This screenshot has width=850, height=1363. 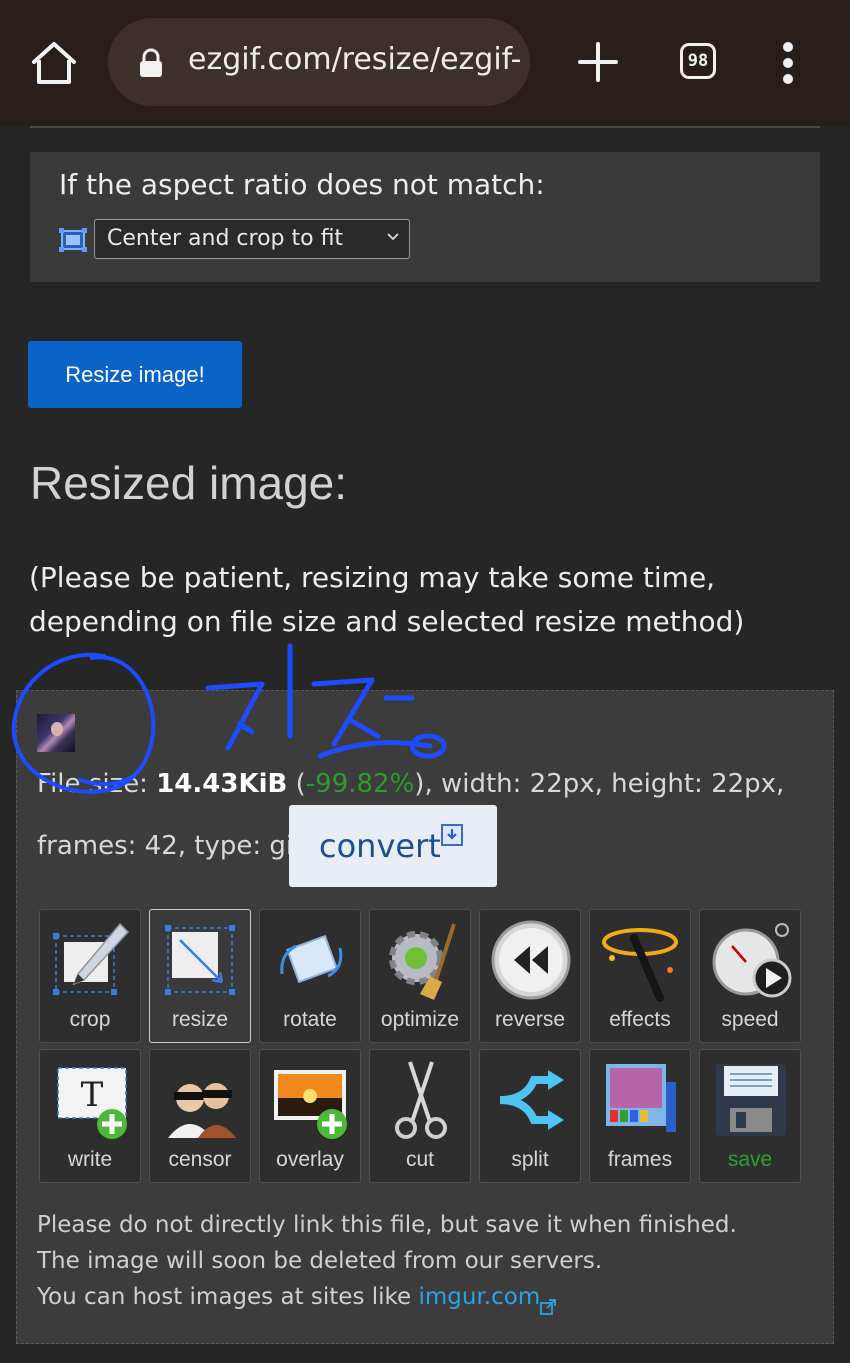 I want to click on convert-label: convert, so click(x=380, y=846).